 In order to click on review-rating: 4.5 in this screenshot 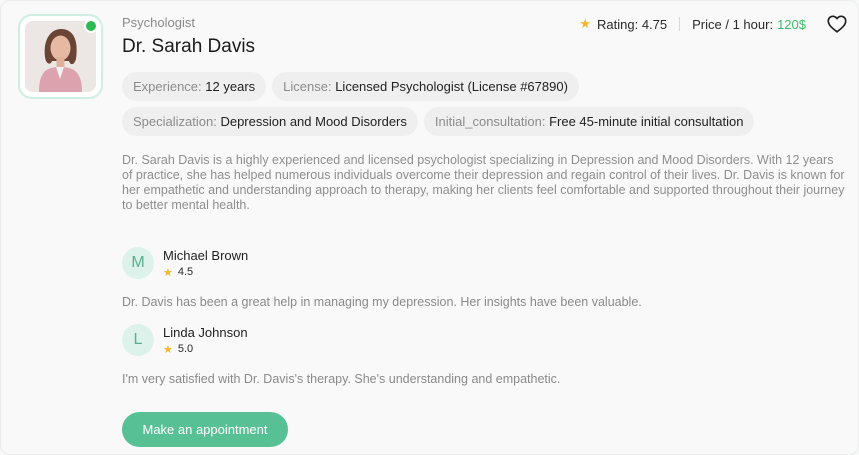, I will do `click(185, 272)`.